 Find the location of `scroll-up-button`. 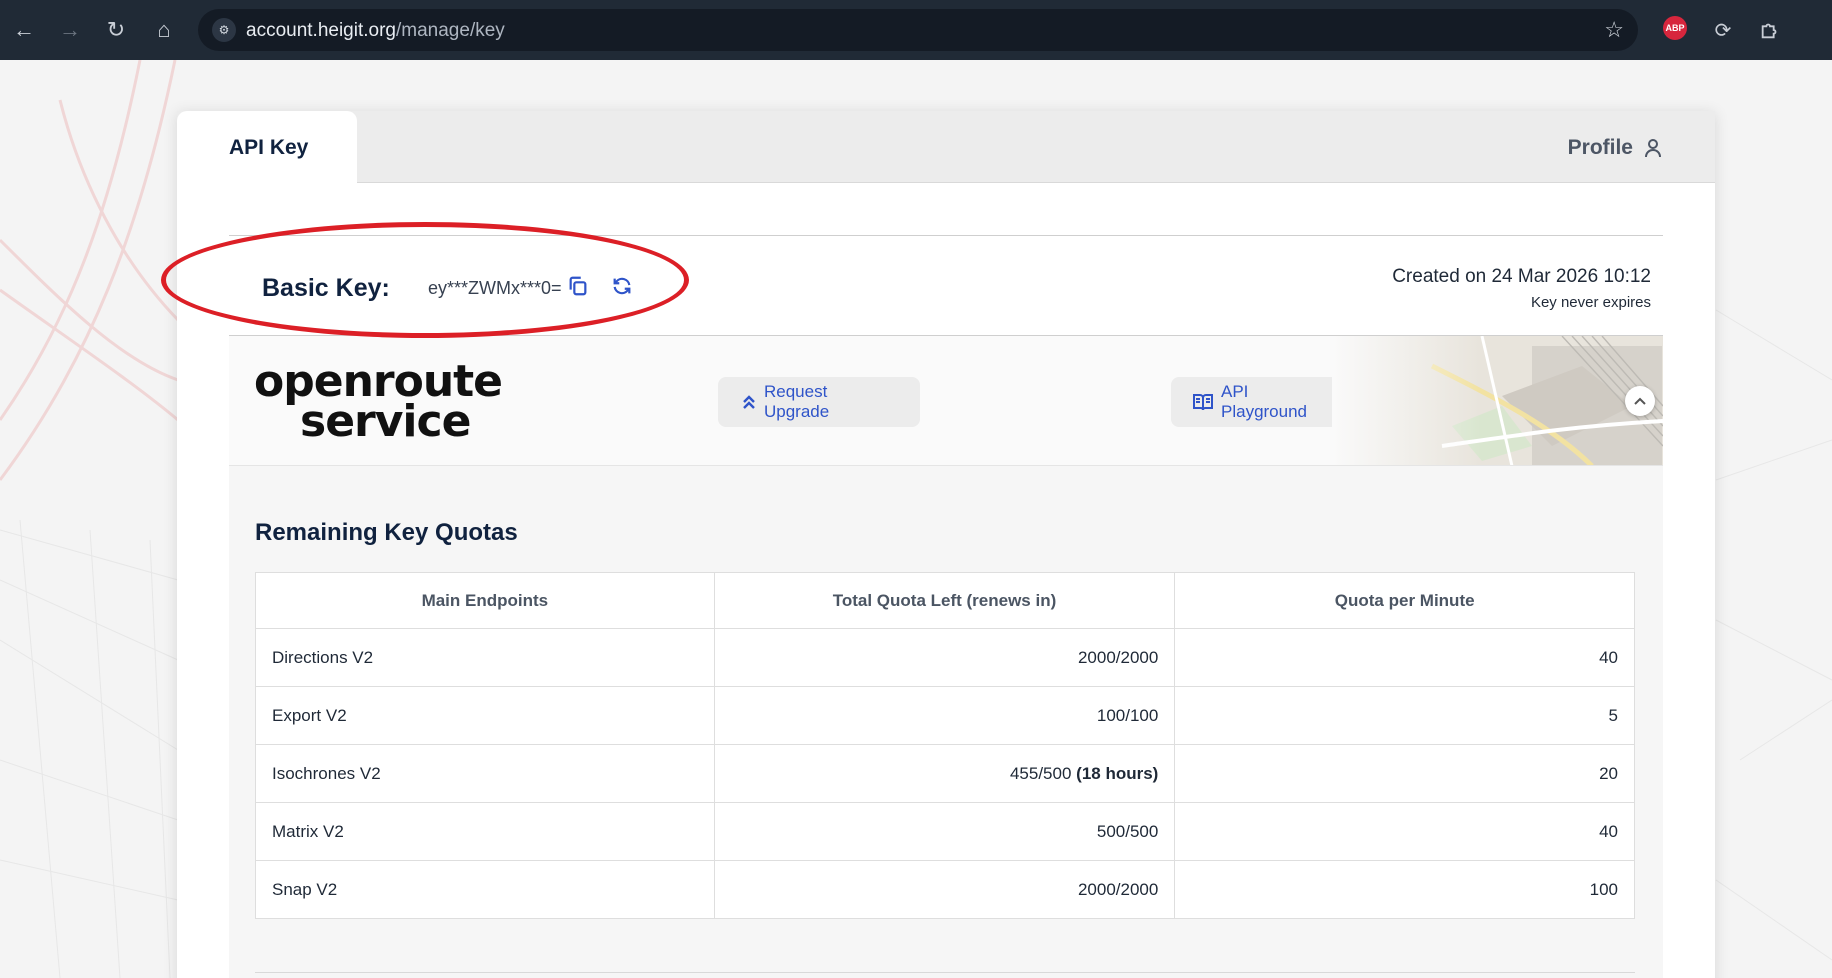

scroll-up-button is located at coordinates (1640, 401).